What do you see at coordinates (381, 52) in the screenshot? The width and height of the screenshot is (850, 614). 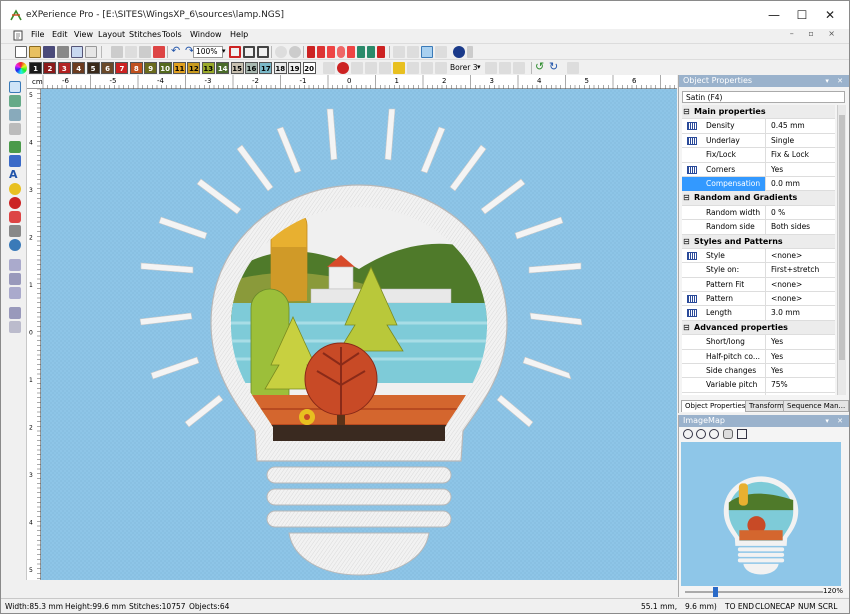 I see `last-stitch-icon` at bounding box center [381, 52].